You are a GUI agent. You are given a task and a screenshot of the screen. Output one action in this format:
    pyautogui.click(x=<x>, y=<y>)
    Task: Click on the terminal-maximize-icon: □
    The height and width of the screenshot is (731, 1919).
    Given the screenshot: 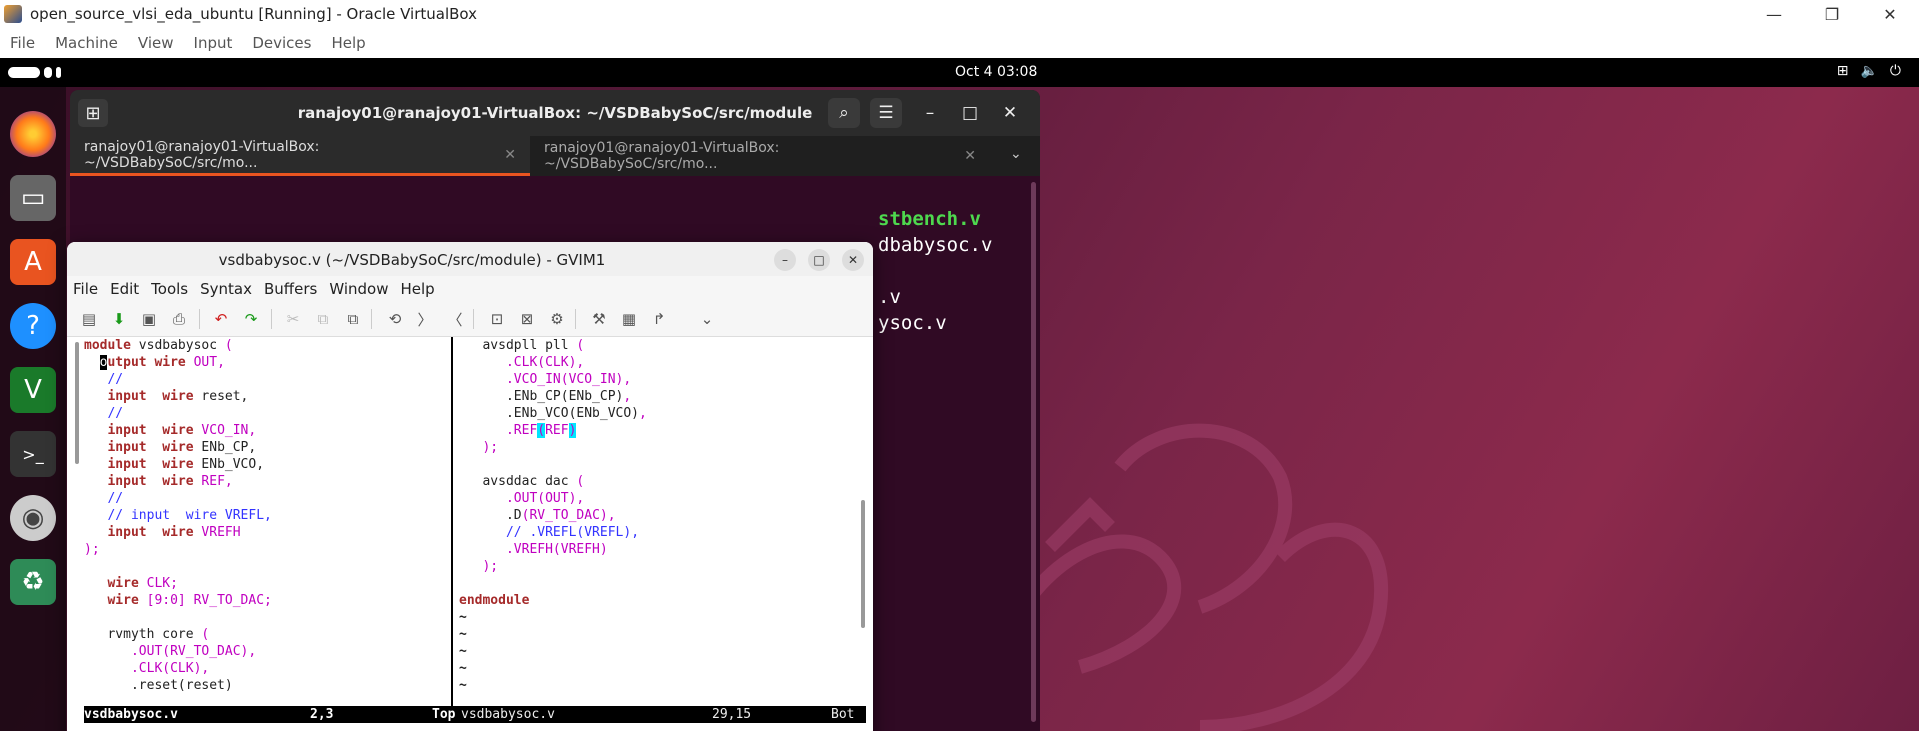 What is the action you would take?
    pyautogui.click(x=970, y=113)
    